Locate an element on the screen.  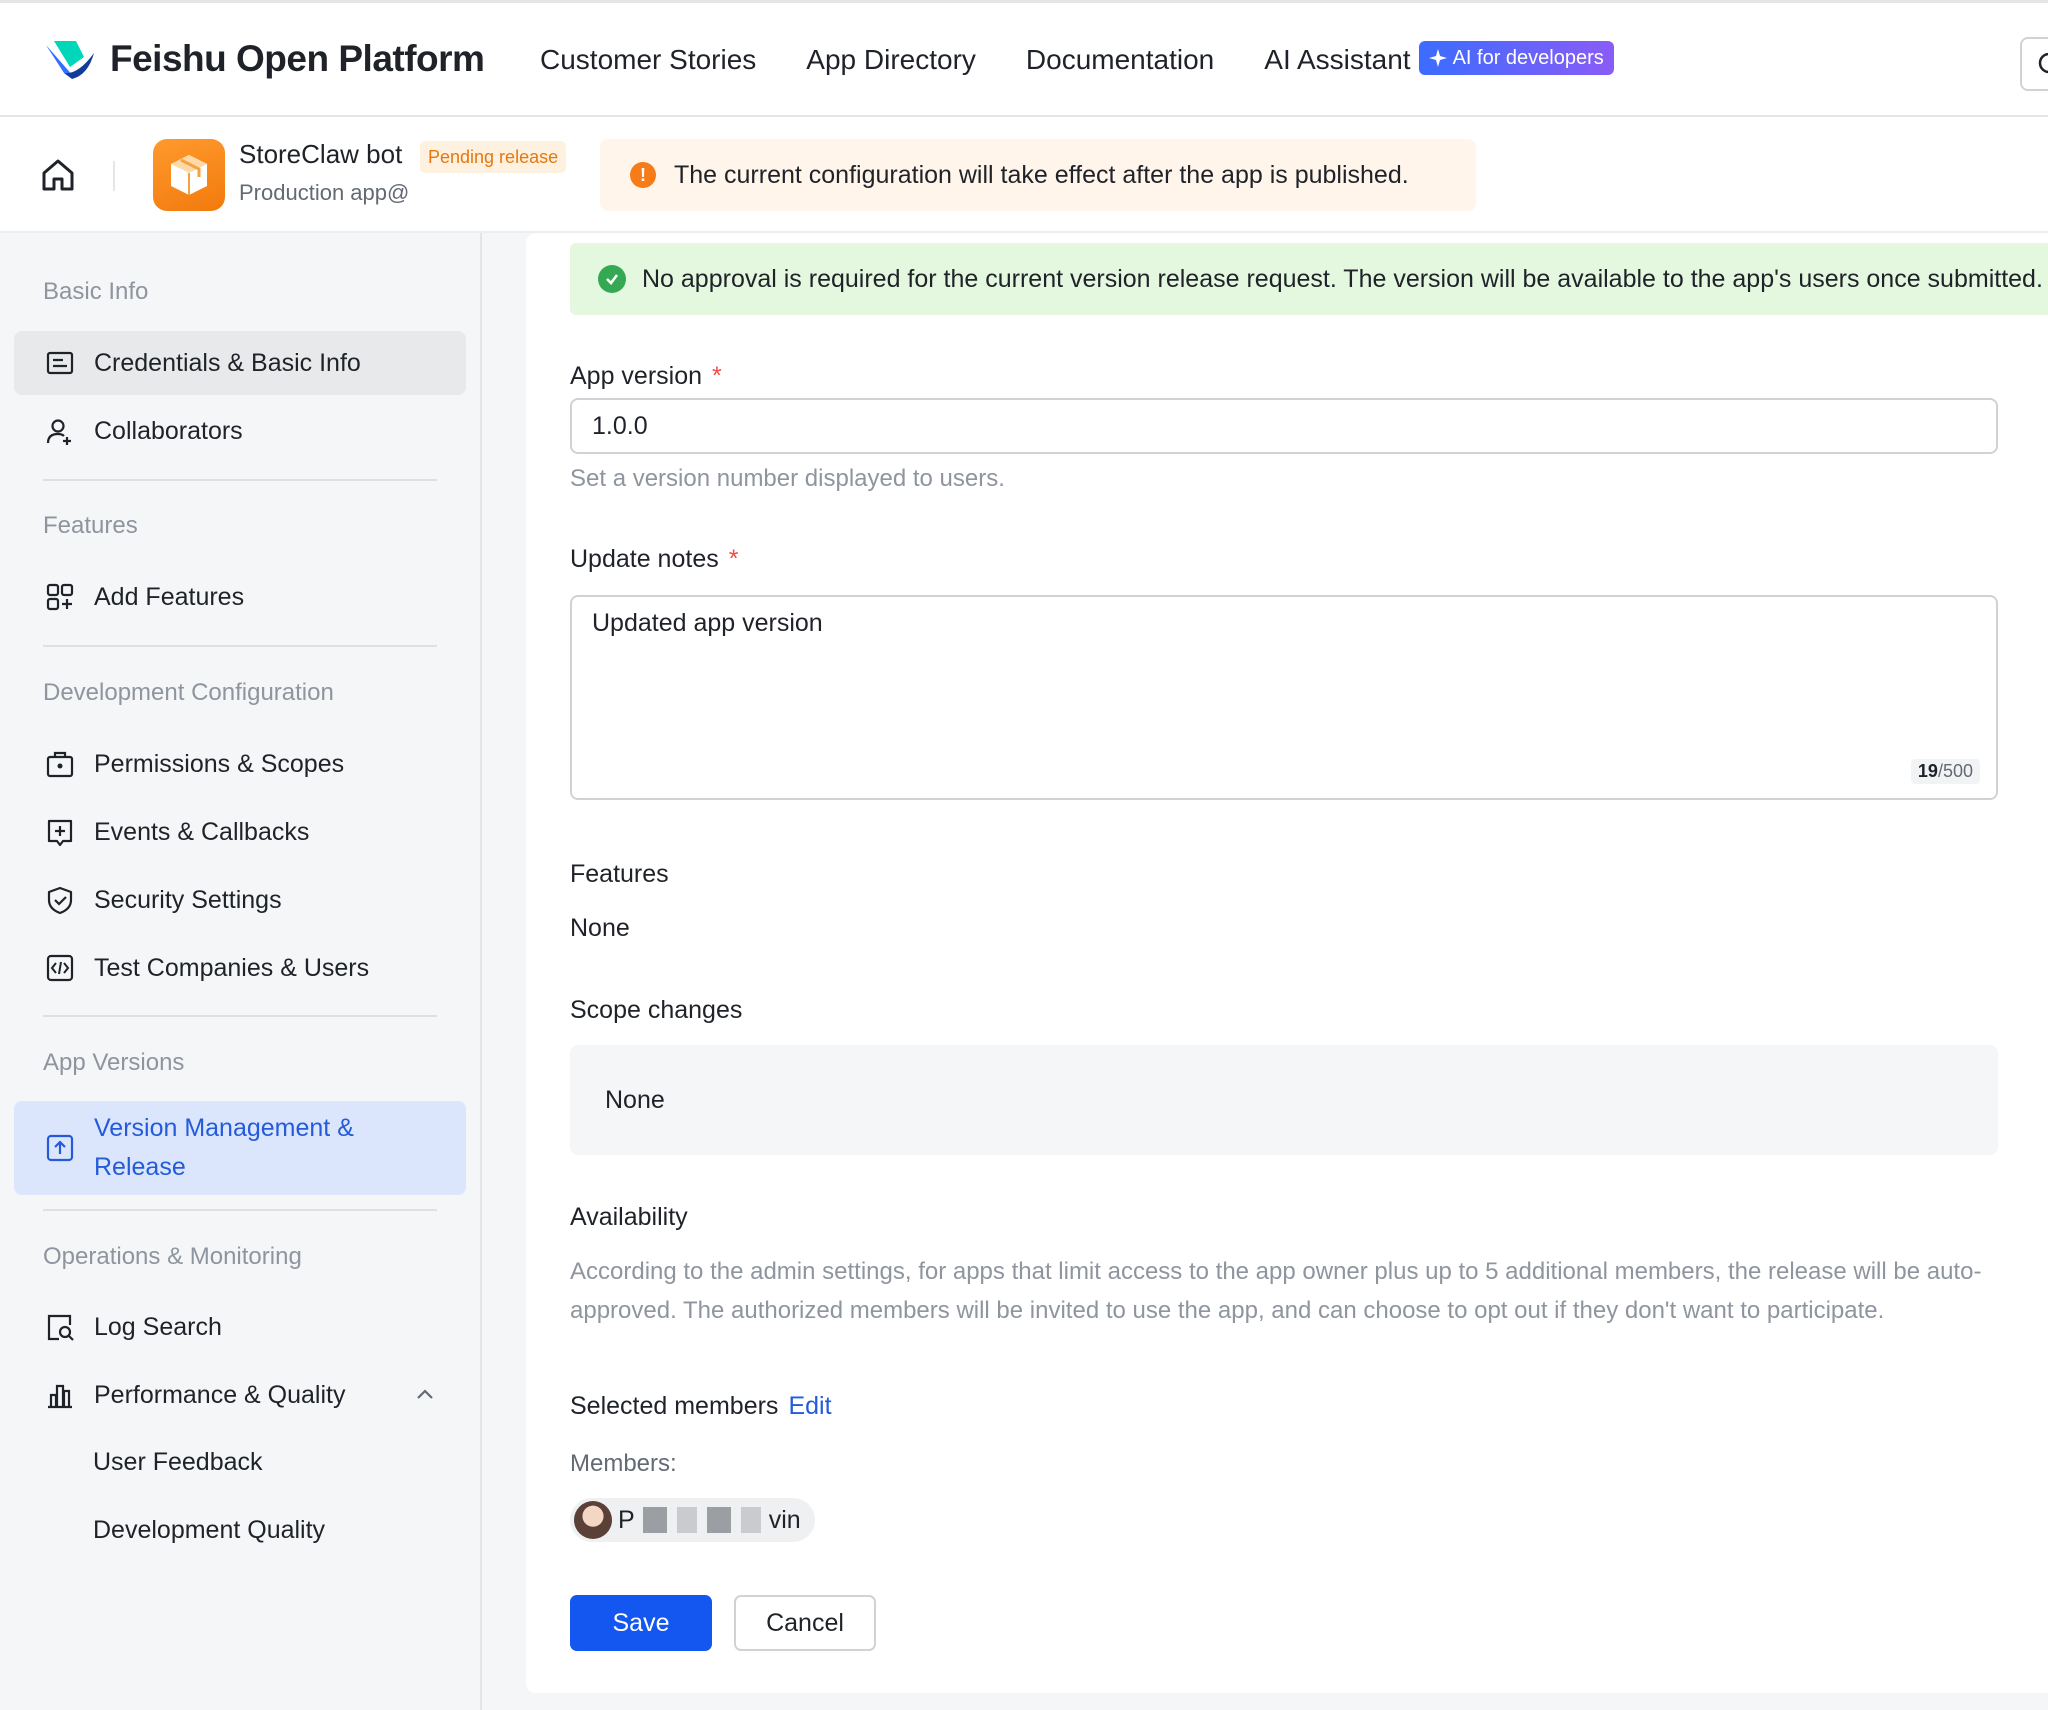
sidebar-item-log-search: Log Search is located at coordinates (240, 1327).